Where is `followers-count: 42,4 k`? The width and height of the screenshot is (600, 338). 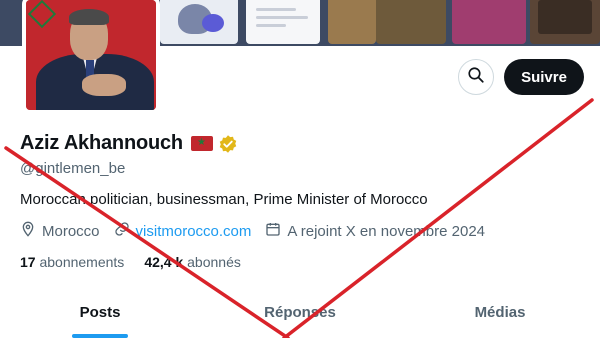
followers-count: 42,4 k is located at coordinates (164, 262).